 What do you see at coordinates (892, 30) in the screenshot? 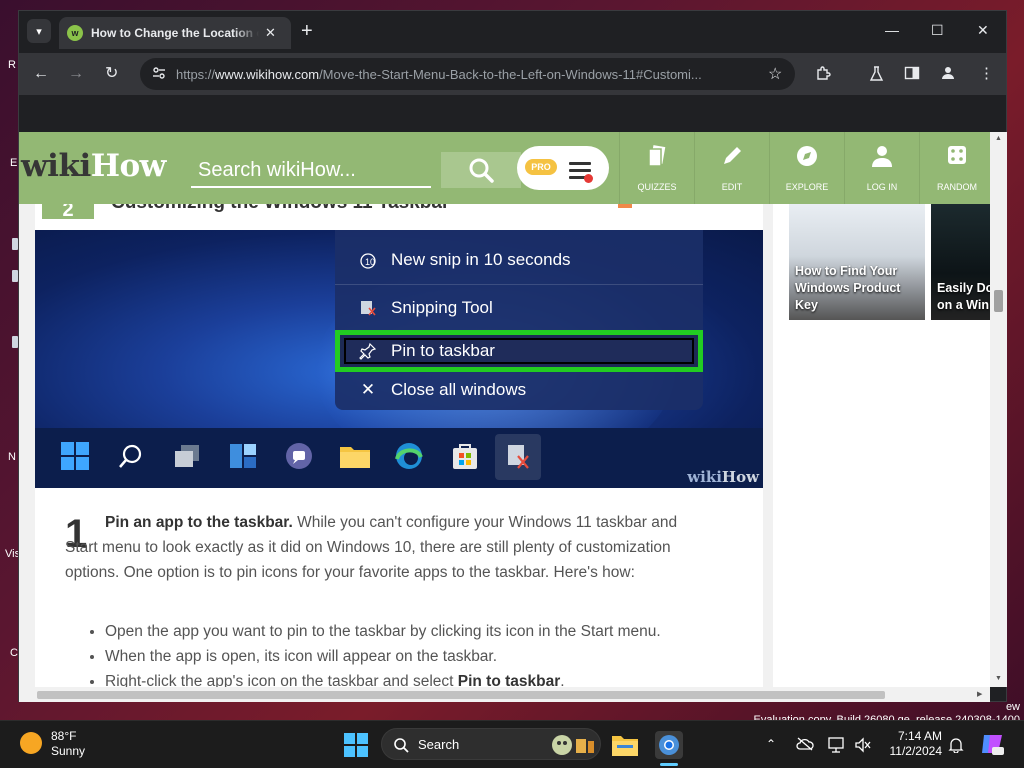
I see `minimize-button: —` at bounding box center [892, 30].